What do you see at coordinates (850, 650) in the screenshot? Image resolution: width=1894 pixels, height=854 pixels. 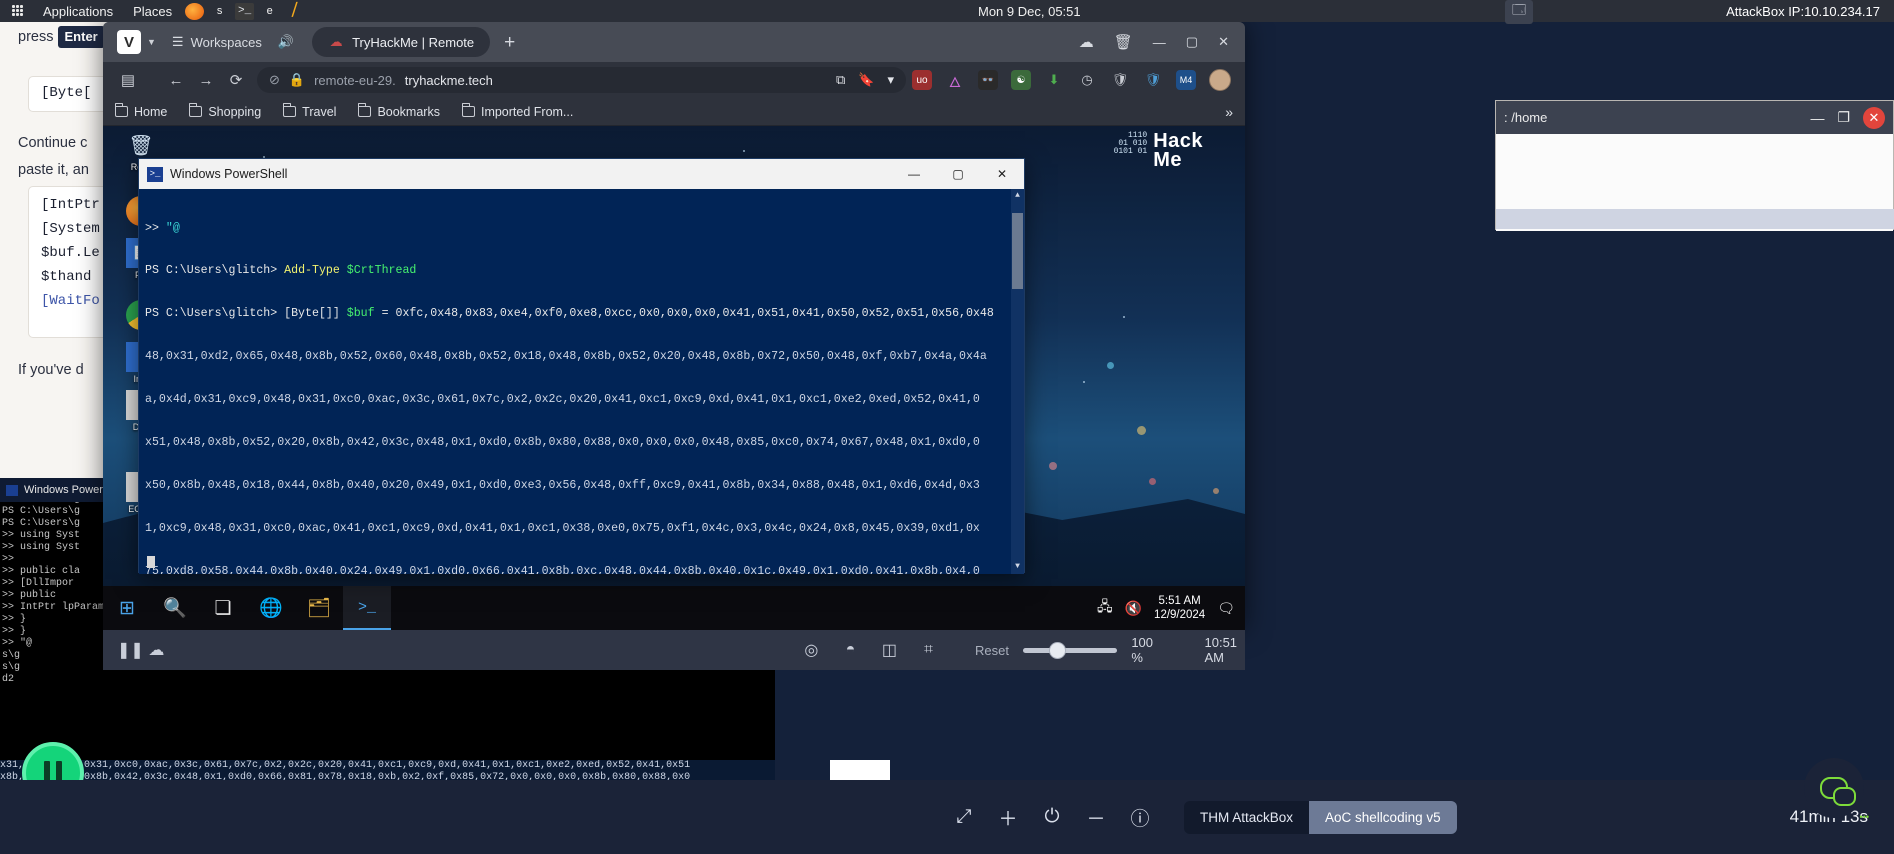 I see `display-icon: ◓` at bounding box center [850, 650].